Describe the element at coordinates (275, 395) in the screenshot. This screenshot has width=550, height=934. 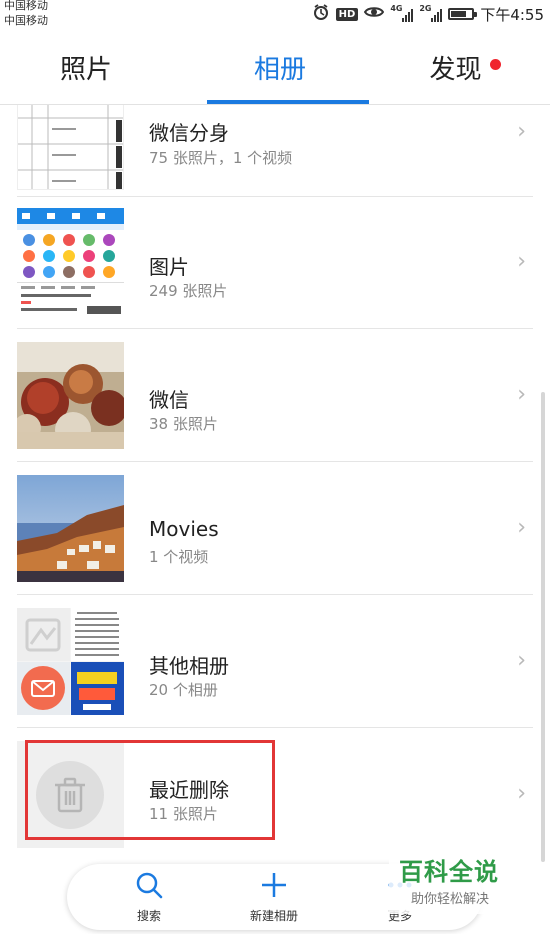
I see `album-row-weixin: 微信 38 张照片 ›` at that location.